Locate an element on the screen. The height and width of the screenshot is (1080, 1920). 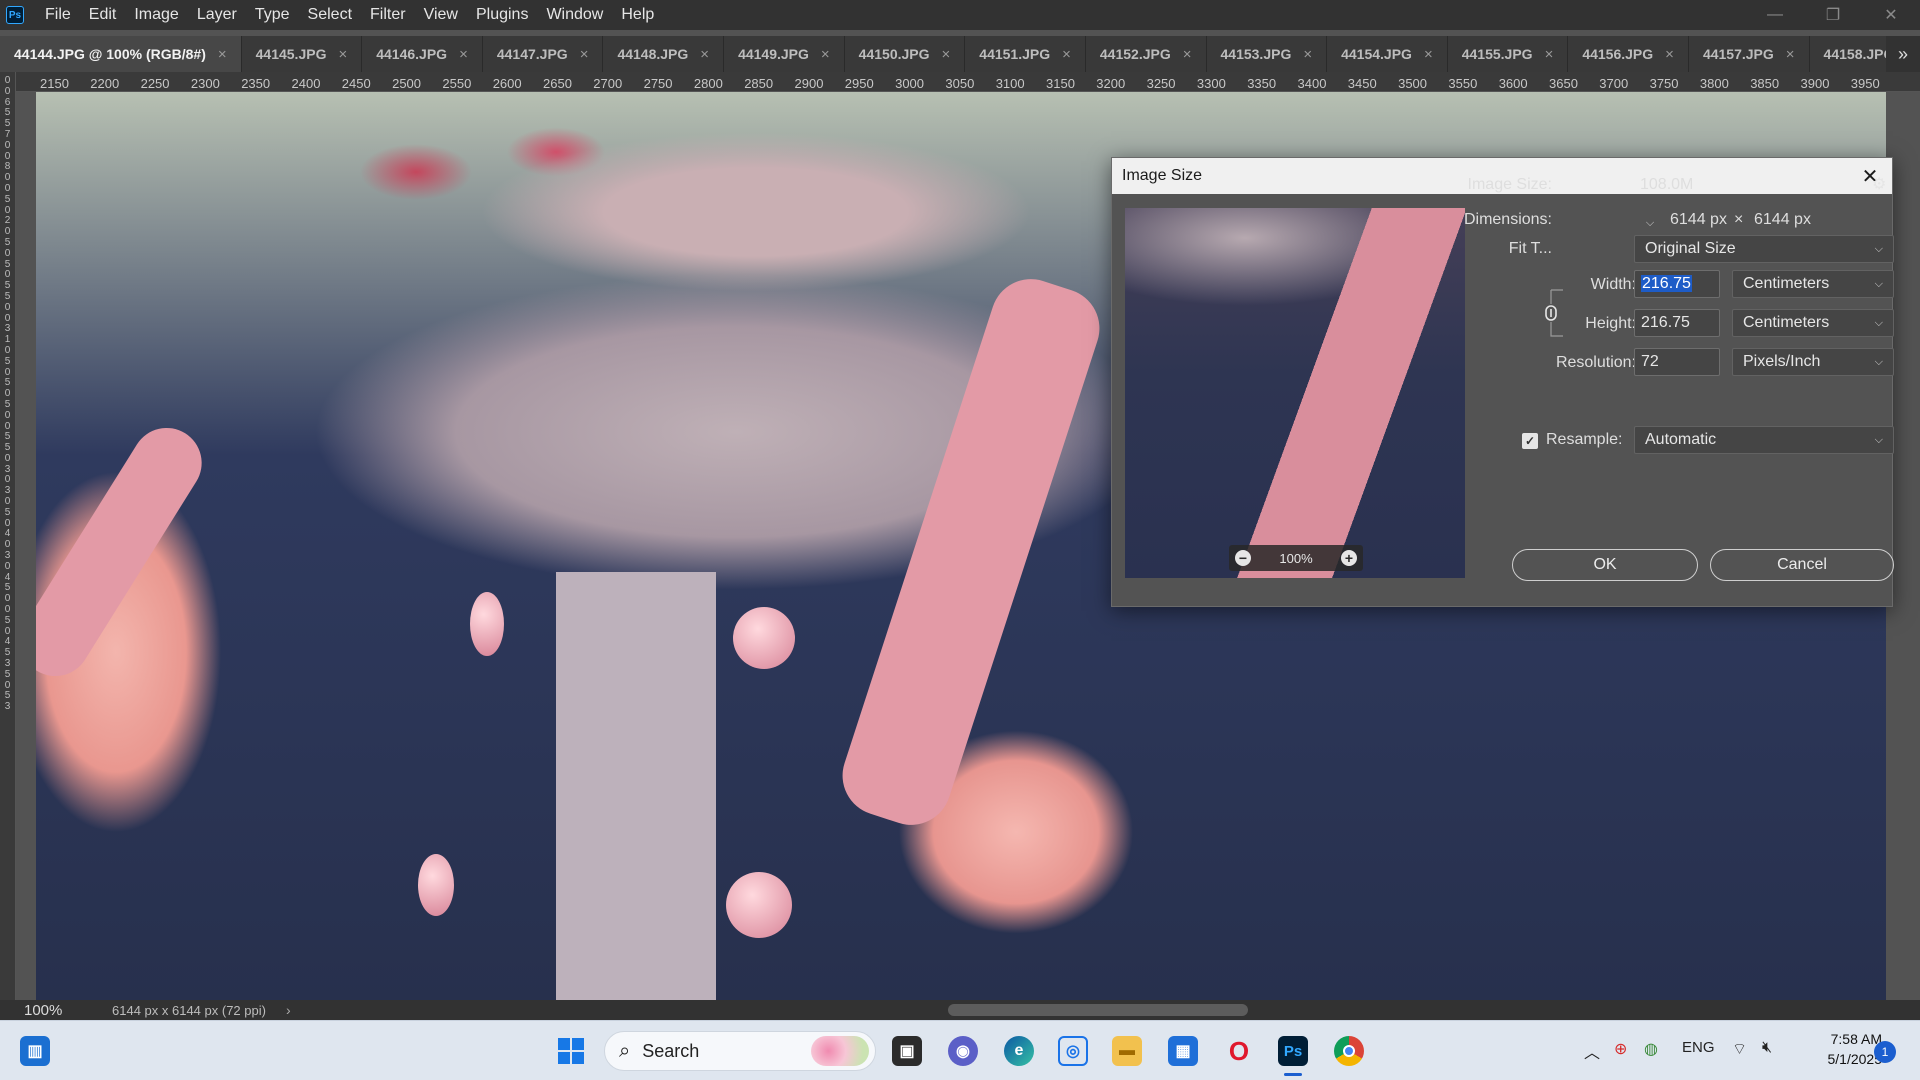
fit-to-dropdown: Original Size ⌵ is located at coordinates (1764, 249).